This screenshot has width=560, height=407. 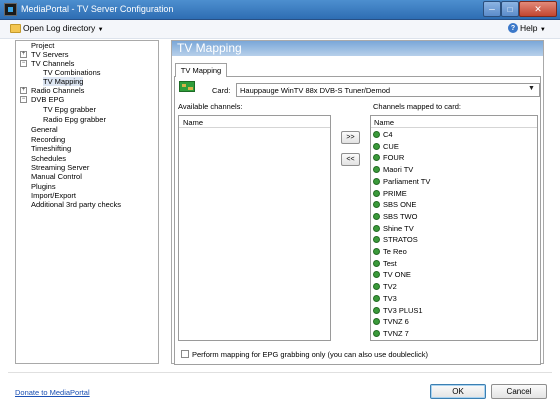 What do you see at coordinates (453, 228) in the screenshot?
I see `mapped-channel-row: Shine TV` at bounding box center [453, 228].